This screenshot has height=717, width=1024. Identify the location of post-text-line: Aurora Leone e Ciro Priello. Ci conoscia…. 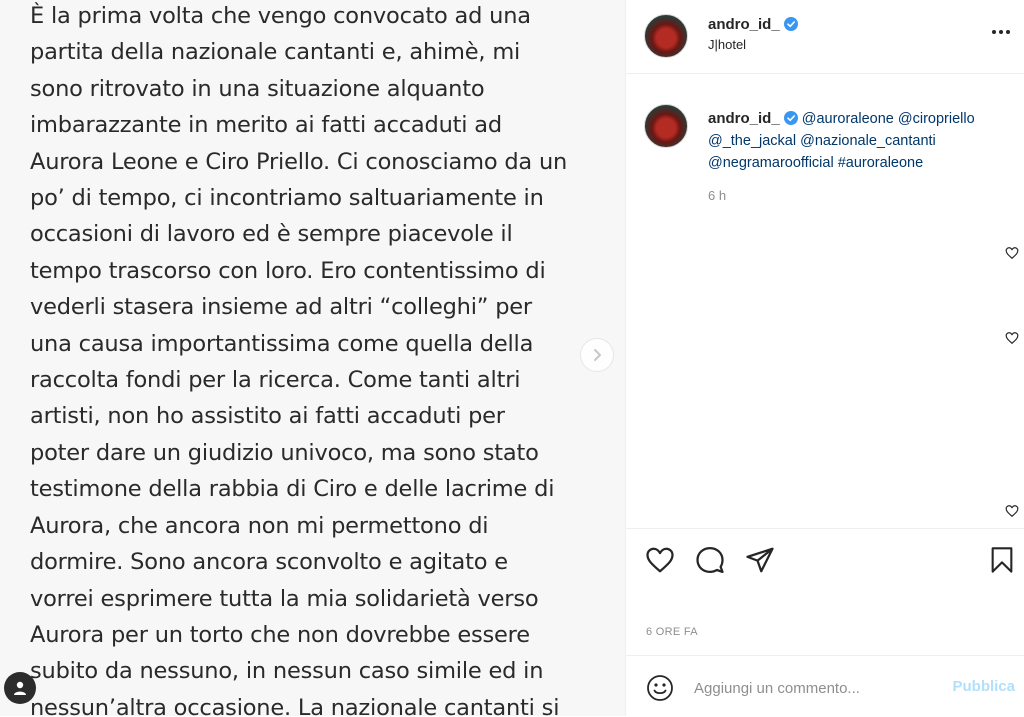
(299, 161).